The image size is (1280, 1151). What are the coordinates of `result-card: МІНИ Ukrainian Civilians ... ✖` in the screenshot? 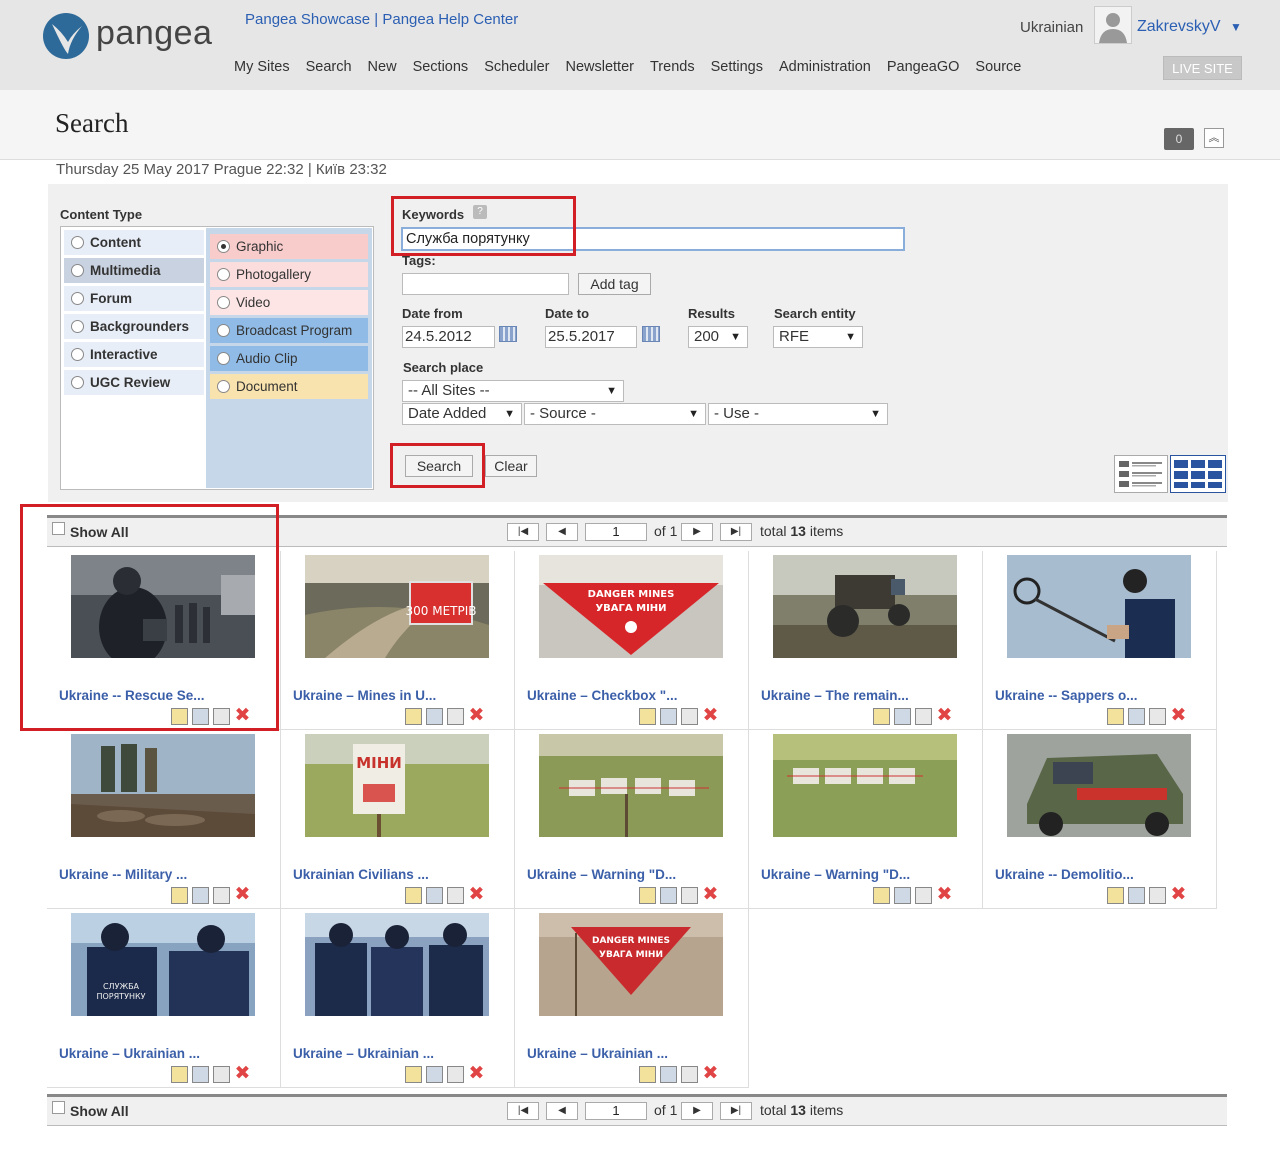 It's located at (398, 819).